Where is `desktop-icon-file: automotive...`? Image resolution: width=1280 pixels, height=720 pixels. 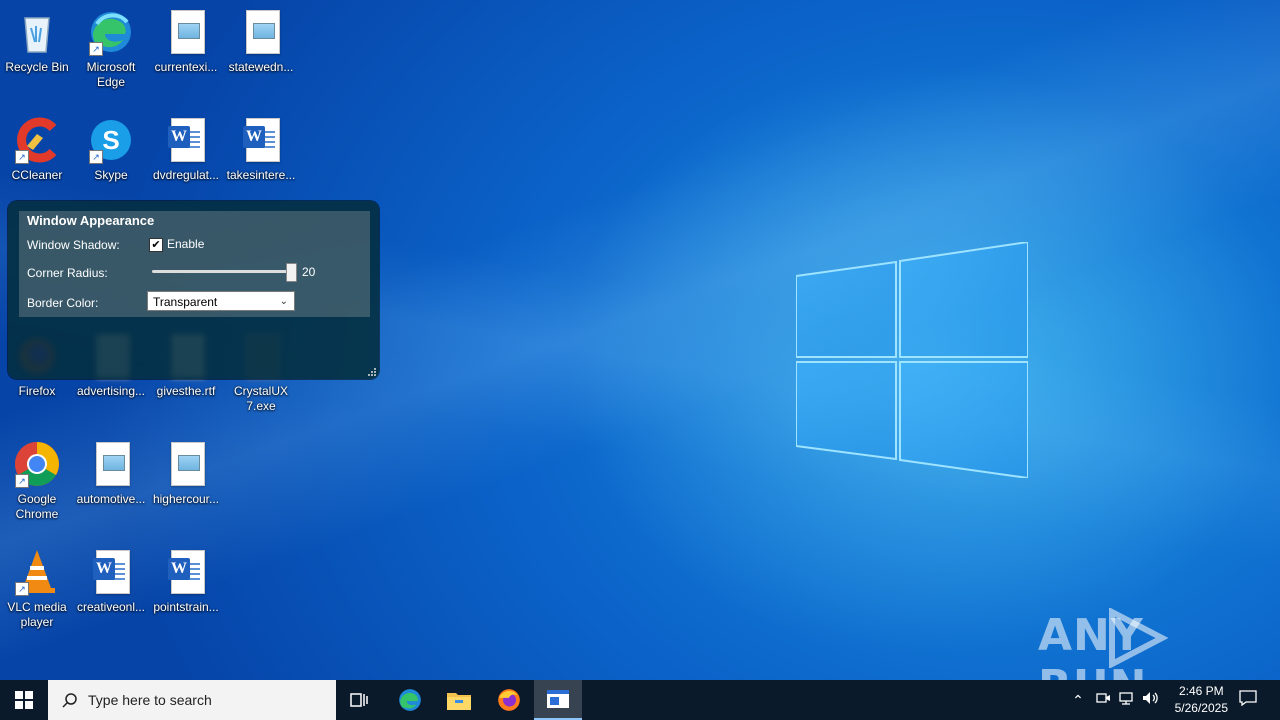
desktop-icon-file: automotive... is located at coordinates (111, 473).